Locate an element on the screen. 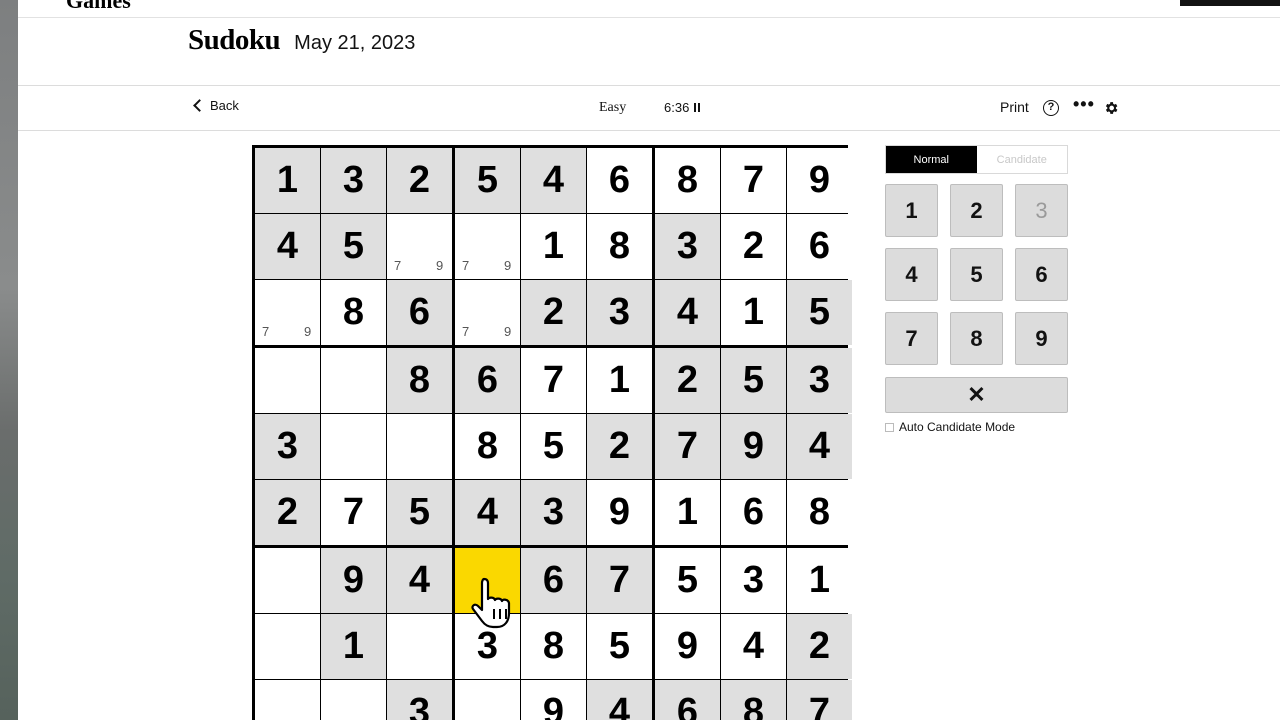  keypad-key-7: 7 is located at coordinates (911, 338).